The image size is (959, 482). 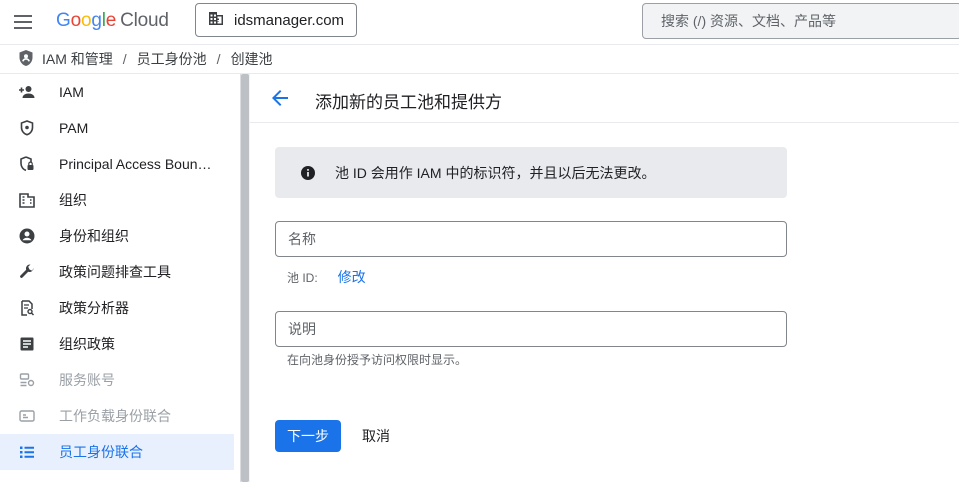 What do you see at coordinates (117, 344) in the screenshot?
I see `sidebar-item-org-policies: 组织政策` at bounding box center [117, 344].